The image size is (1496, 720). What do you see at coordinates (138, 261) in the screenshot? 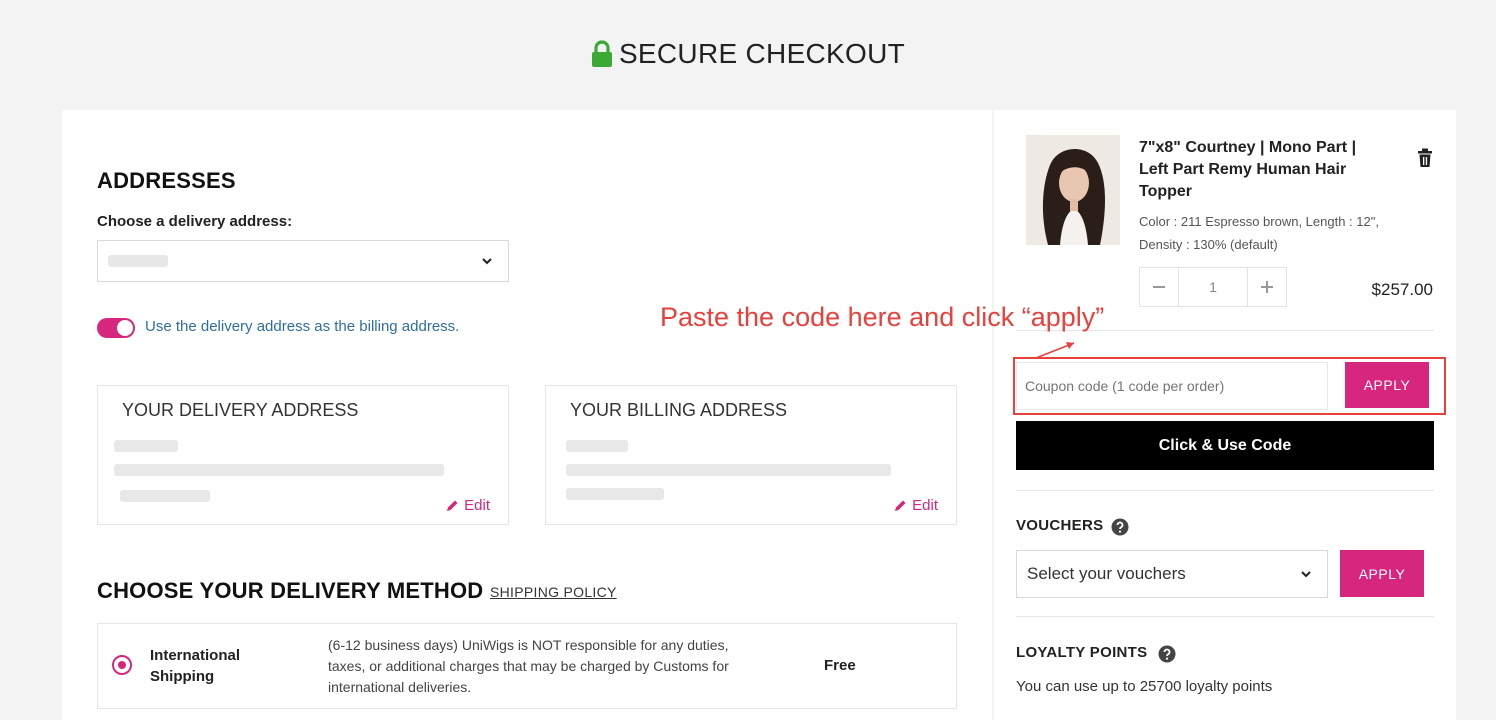
I see `selected-address-value` at bounding box center [138, 261].